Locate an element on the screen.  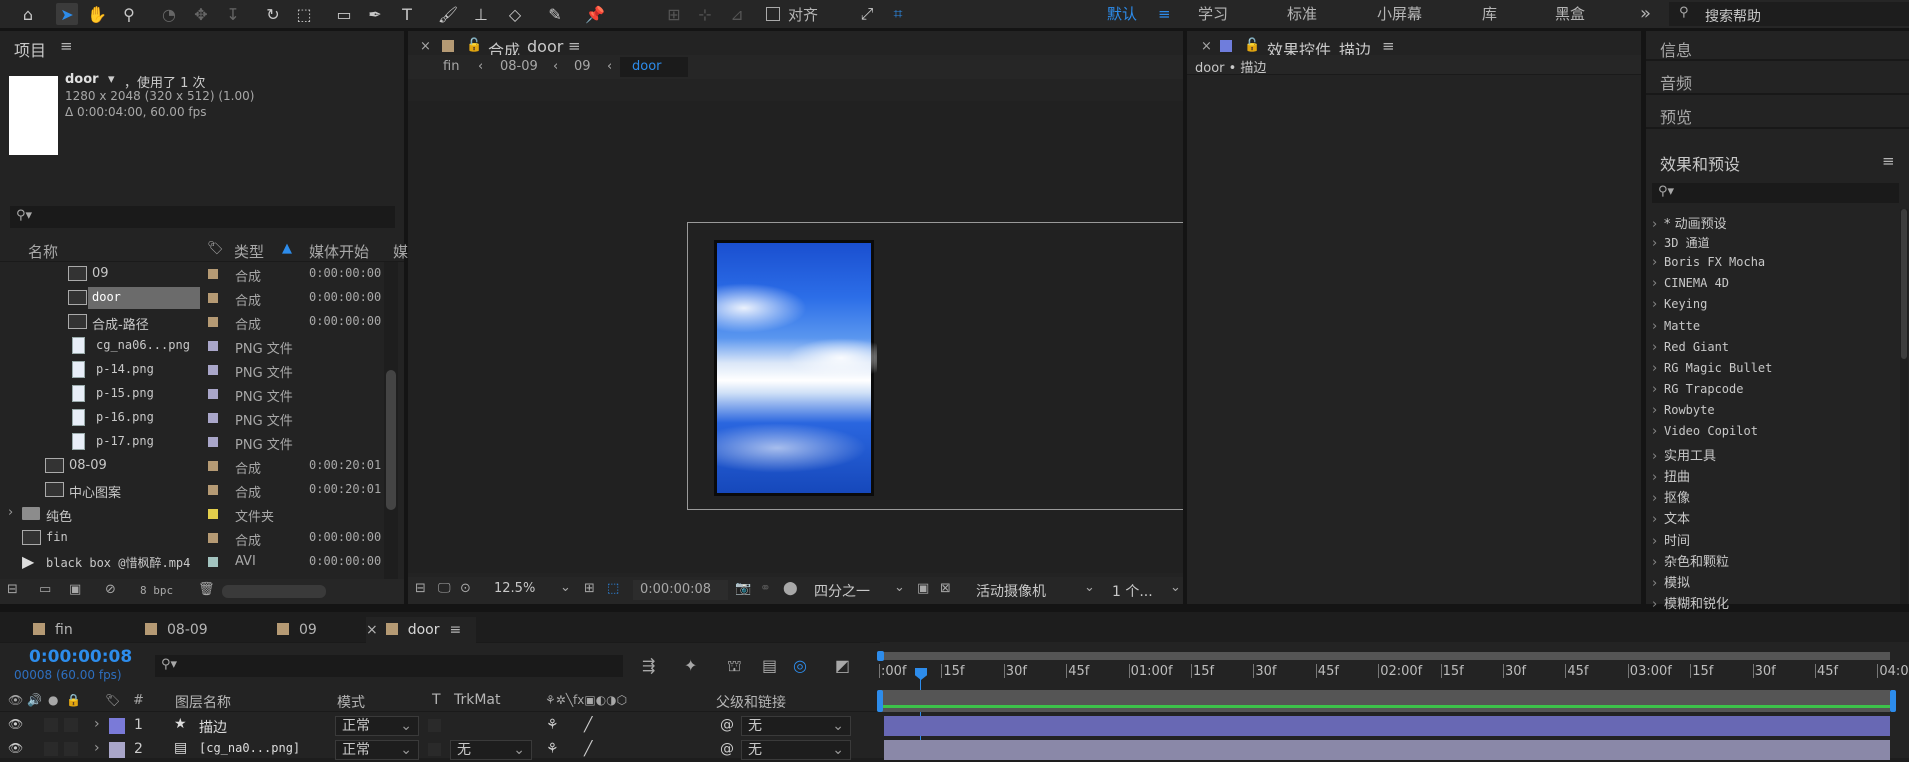
effect-menu-icon: ≡ is located at coordinates (1388, 46).